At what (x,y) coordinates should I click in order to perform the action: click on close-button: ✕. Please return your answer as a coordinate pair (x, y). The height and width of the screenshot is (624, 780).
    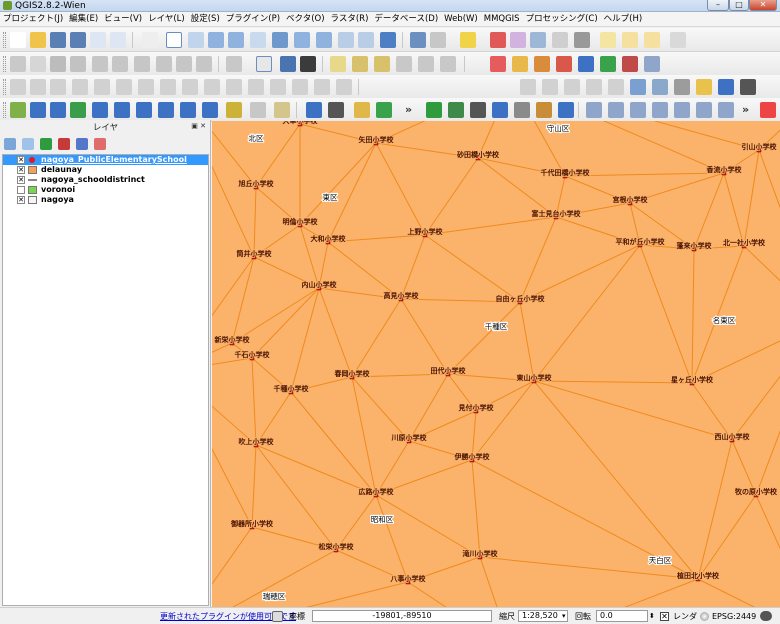
    Looking at the image, I should click on (763, 5).